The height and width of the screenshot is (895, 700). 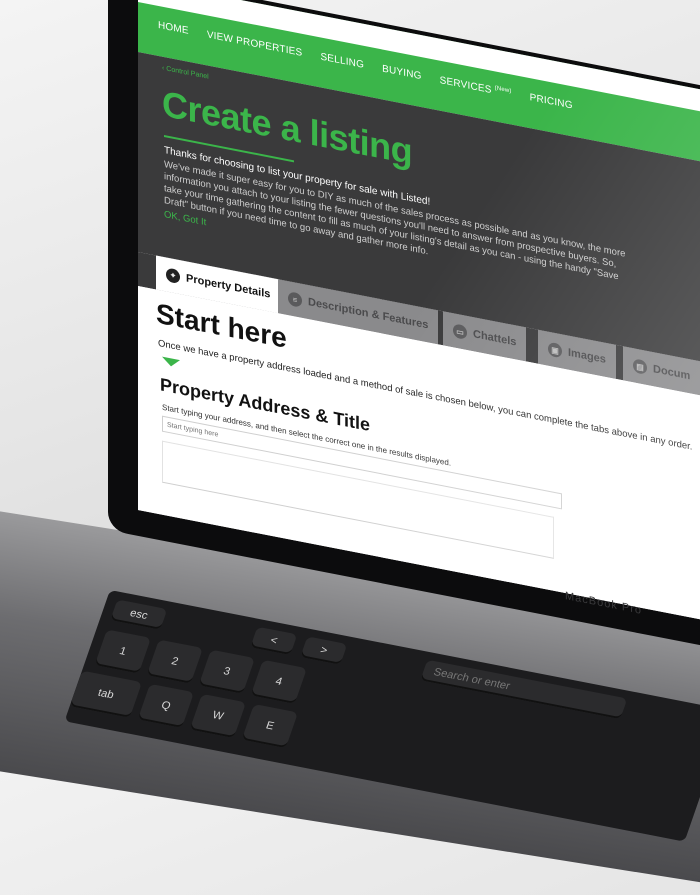 I want to click on down-arrow-icon, so click(x=171, y=362).